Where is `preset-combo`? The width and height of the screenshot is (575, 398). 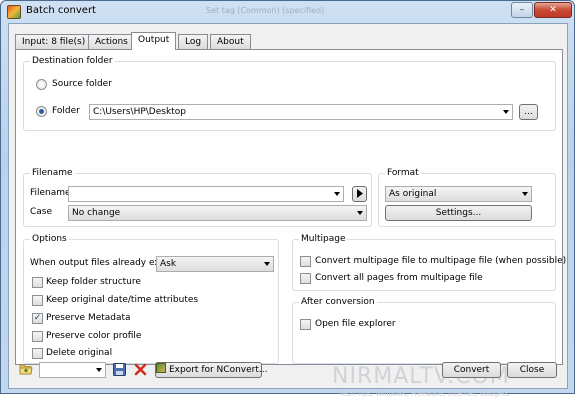
preset-combo is located at coordinates (72, 370).